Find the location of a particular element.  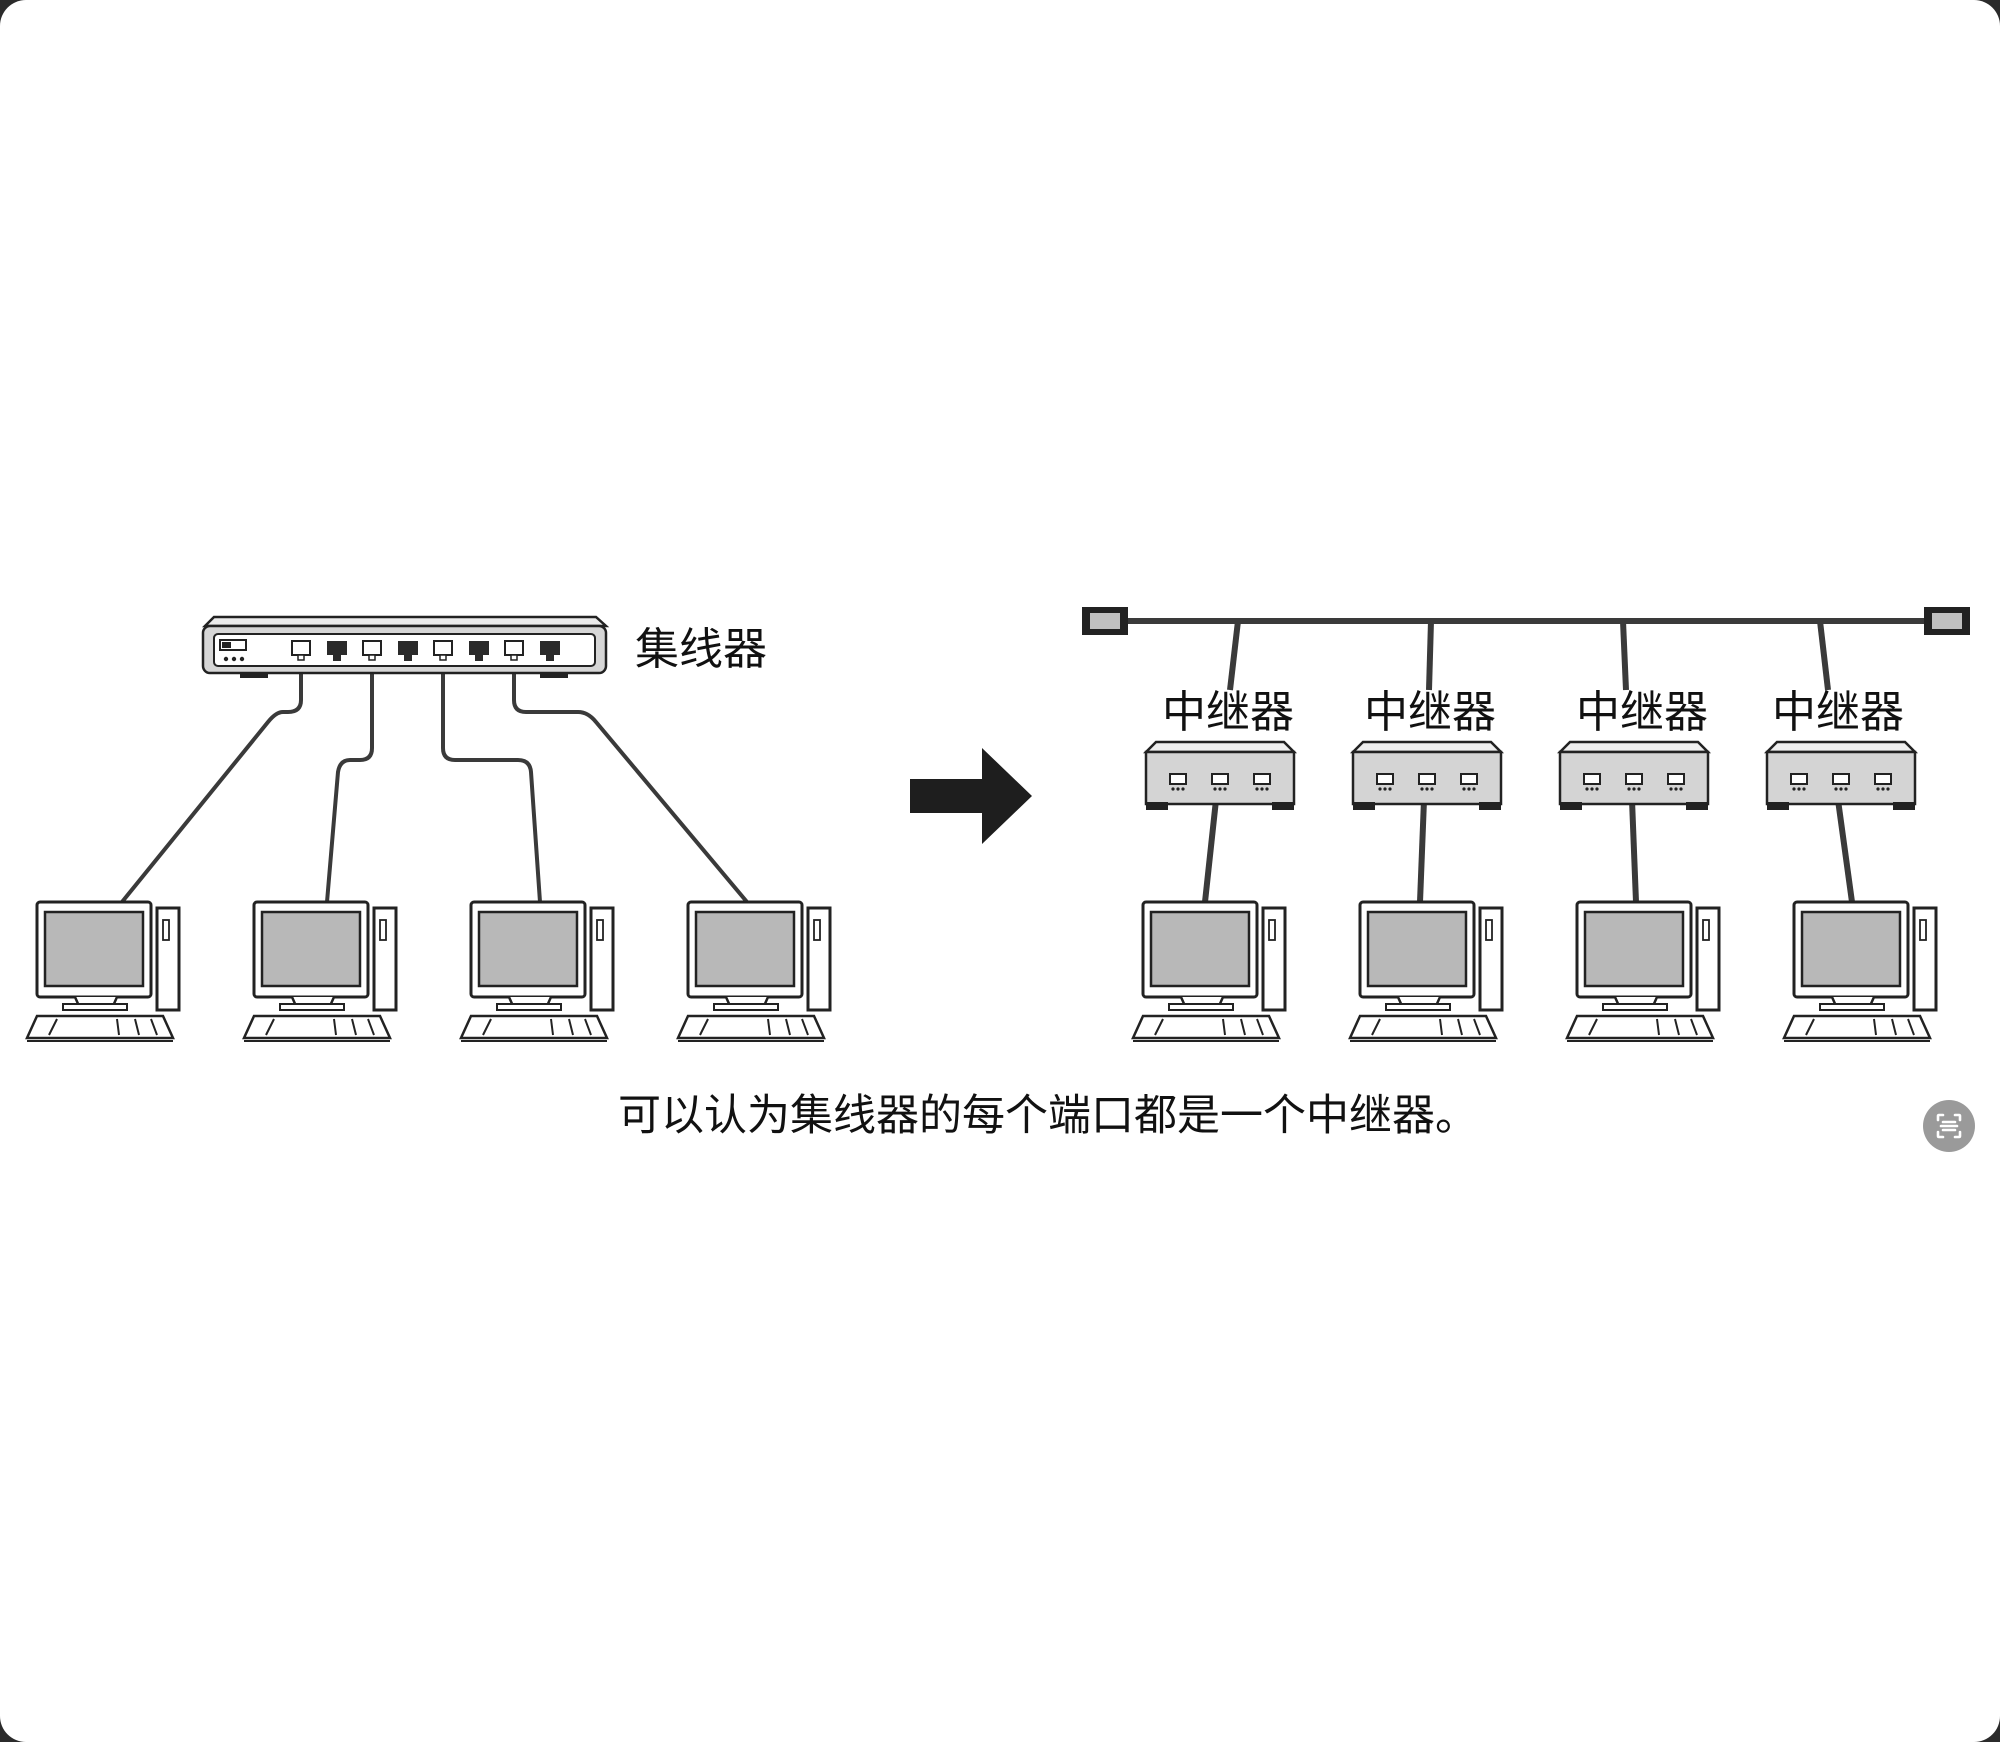

text-scan-button is located at coordinates (1949, 1126).